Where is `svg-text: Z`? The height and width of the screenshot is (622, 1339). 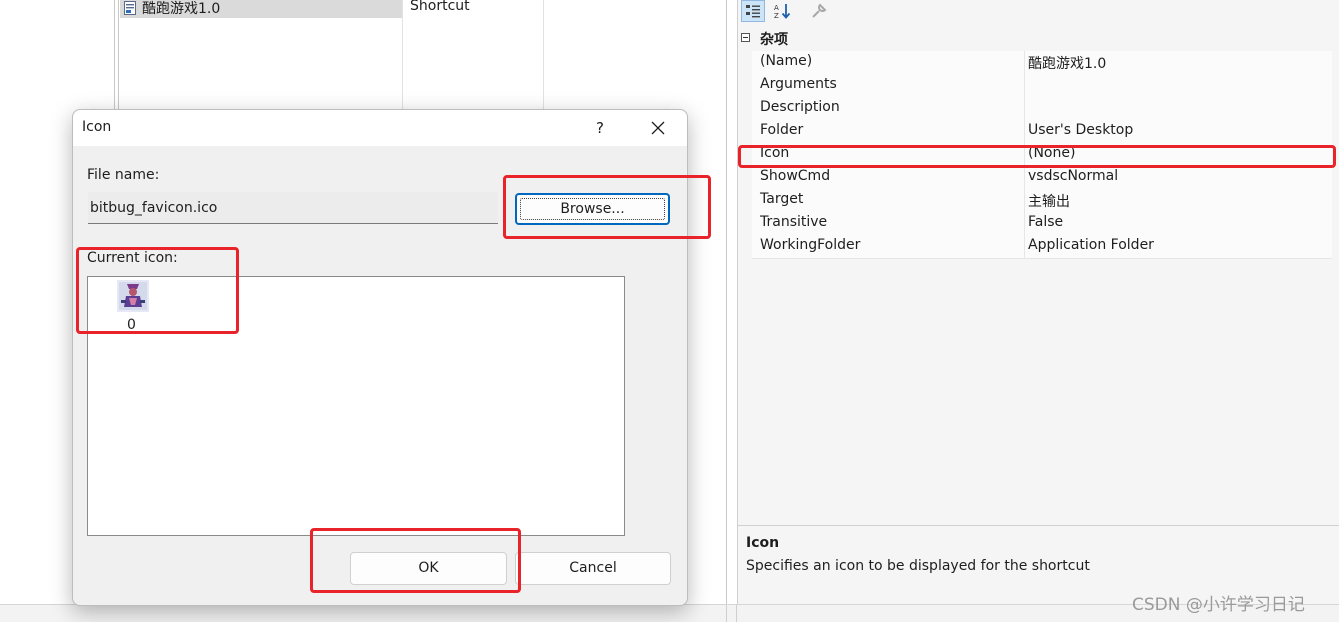
svg-text: Z is located at coordinates (776, 15).